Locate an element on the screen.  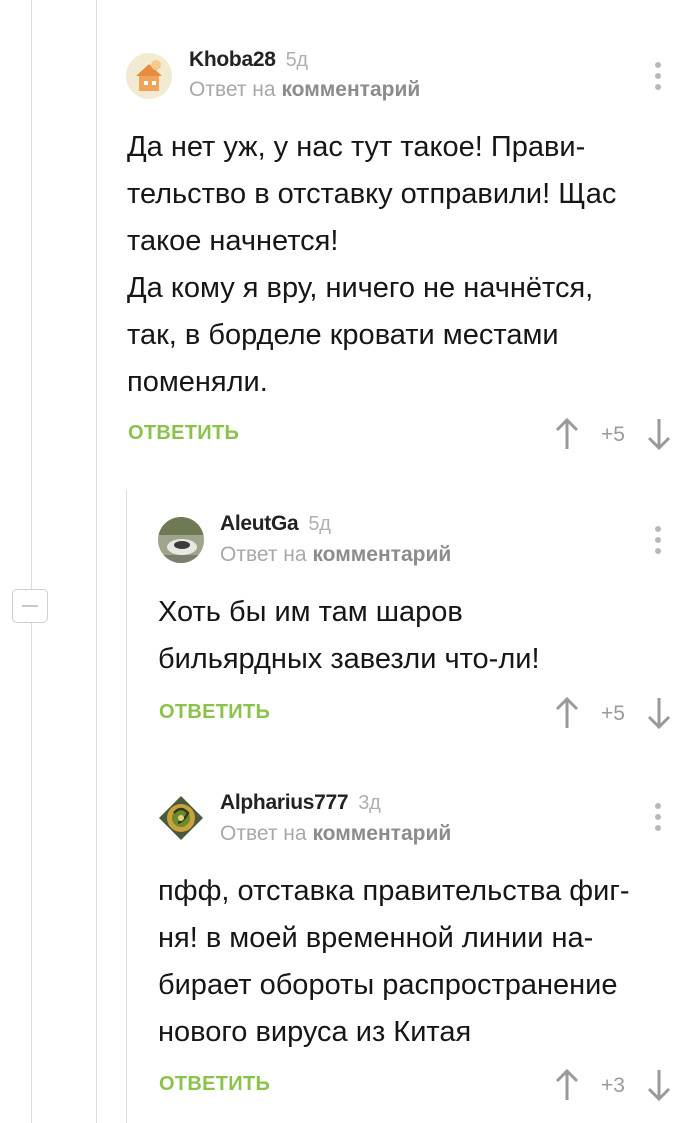
author-name: Alpharius777 3д is located at coordinates (300, 803).